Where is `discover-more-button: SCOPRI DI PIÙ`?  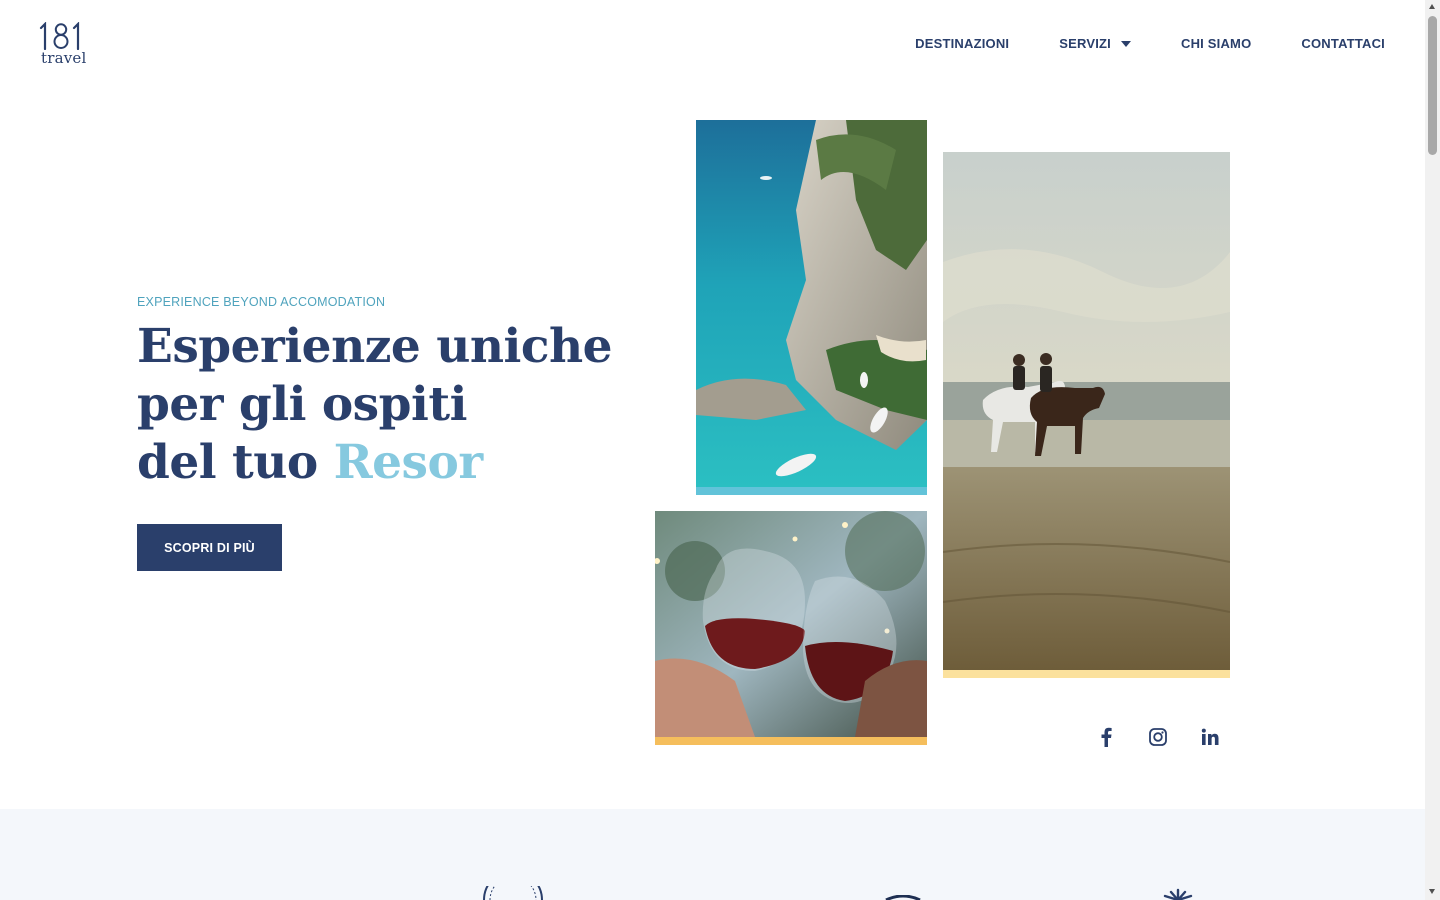
discover-more-button: SCOPRI DI PIÙ is located at coordinates (209, 547).